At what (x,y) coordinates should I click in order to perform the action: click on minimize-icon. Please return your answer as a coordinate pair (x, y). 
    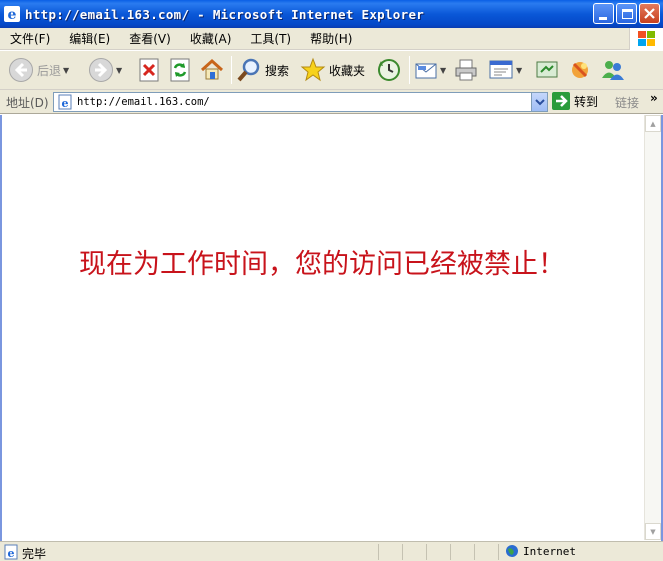
    Looking at the image, I should click on (603, 18).